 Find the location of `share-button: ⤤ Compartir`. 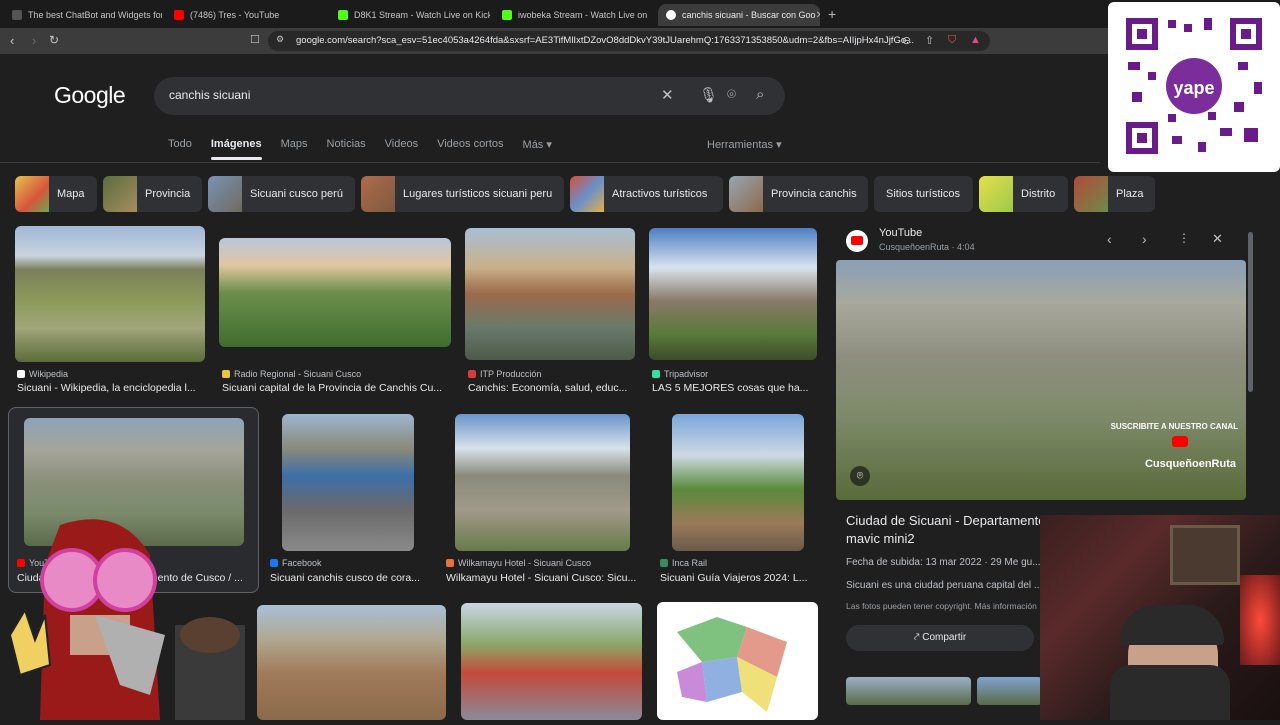

share-button: ⤤ Compartir is located at coordinates (940, 638).